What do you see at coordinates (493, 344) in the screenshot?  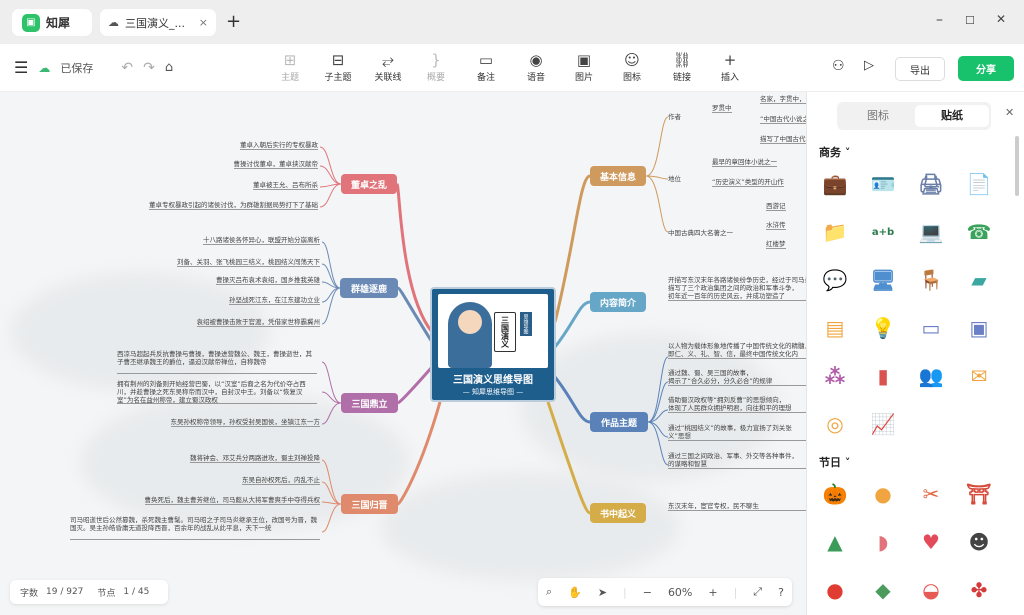 I see `central-topic: 三国演义 思维导图 三国演义思维导图 — 知犀思维导图 —` at bounding box center [493, 344].